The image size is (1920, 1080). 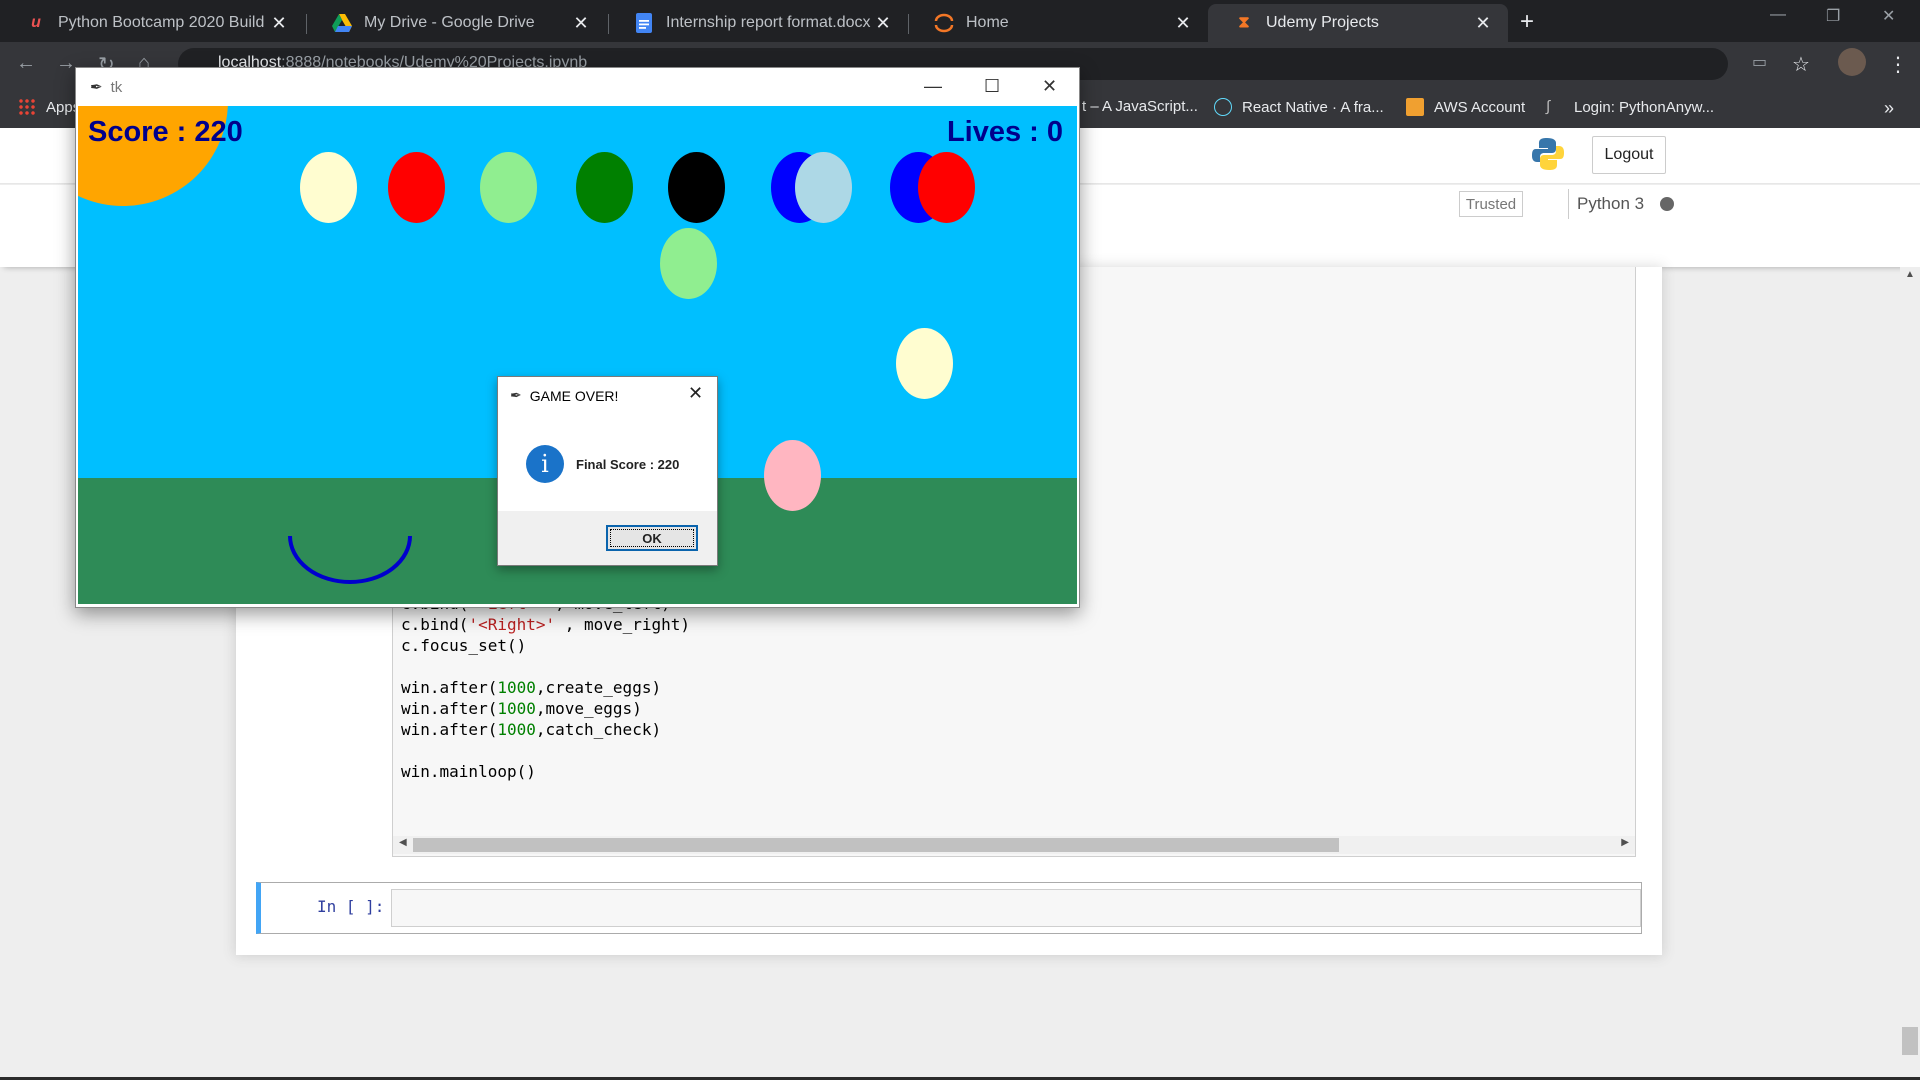 I want to click on kernel-indicator: Python 3, so click(x=1621, y=204).